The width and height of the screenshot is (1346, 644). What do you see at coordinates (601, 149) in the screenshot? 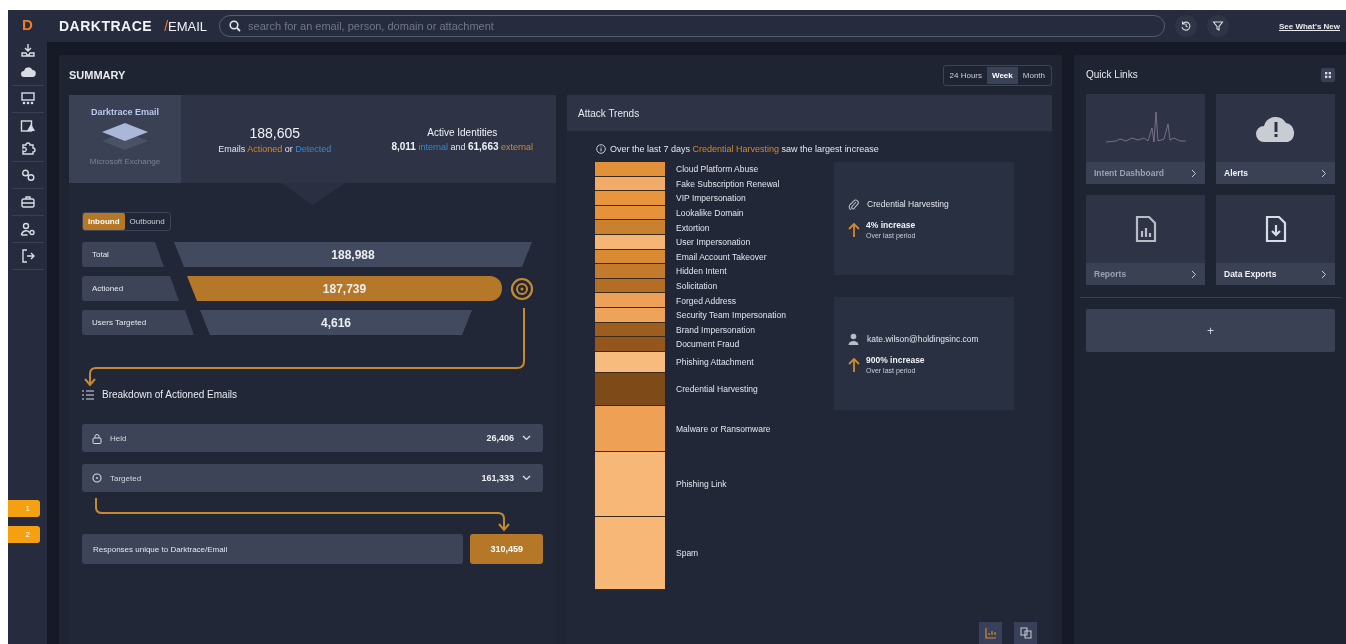
I see `info-icon` at bounding box center [601, 149].